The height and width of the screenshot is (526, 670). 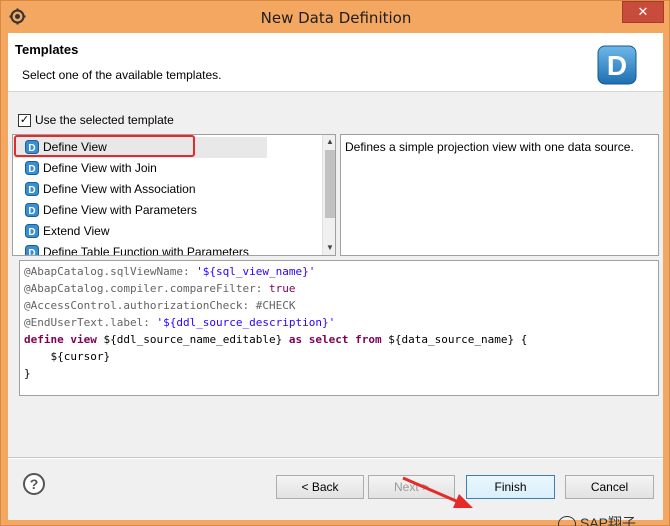 What do you see at coordinates (329, 248) in the screenshot?
I see `scroll-down-arrow-icon: ▼` at bounding box center [329, 248].